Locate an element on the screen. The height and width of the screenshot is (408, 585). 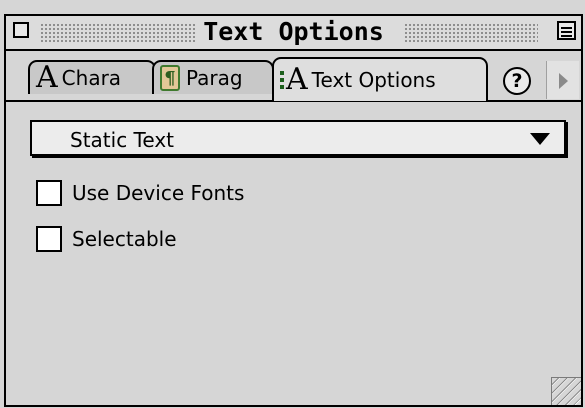
tab-strip: A Chara ¶ Parag A Text Options ? is located at coordinates (293, 76).